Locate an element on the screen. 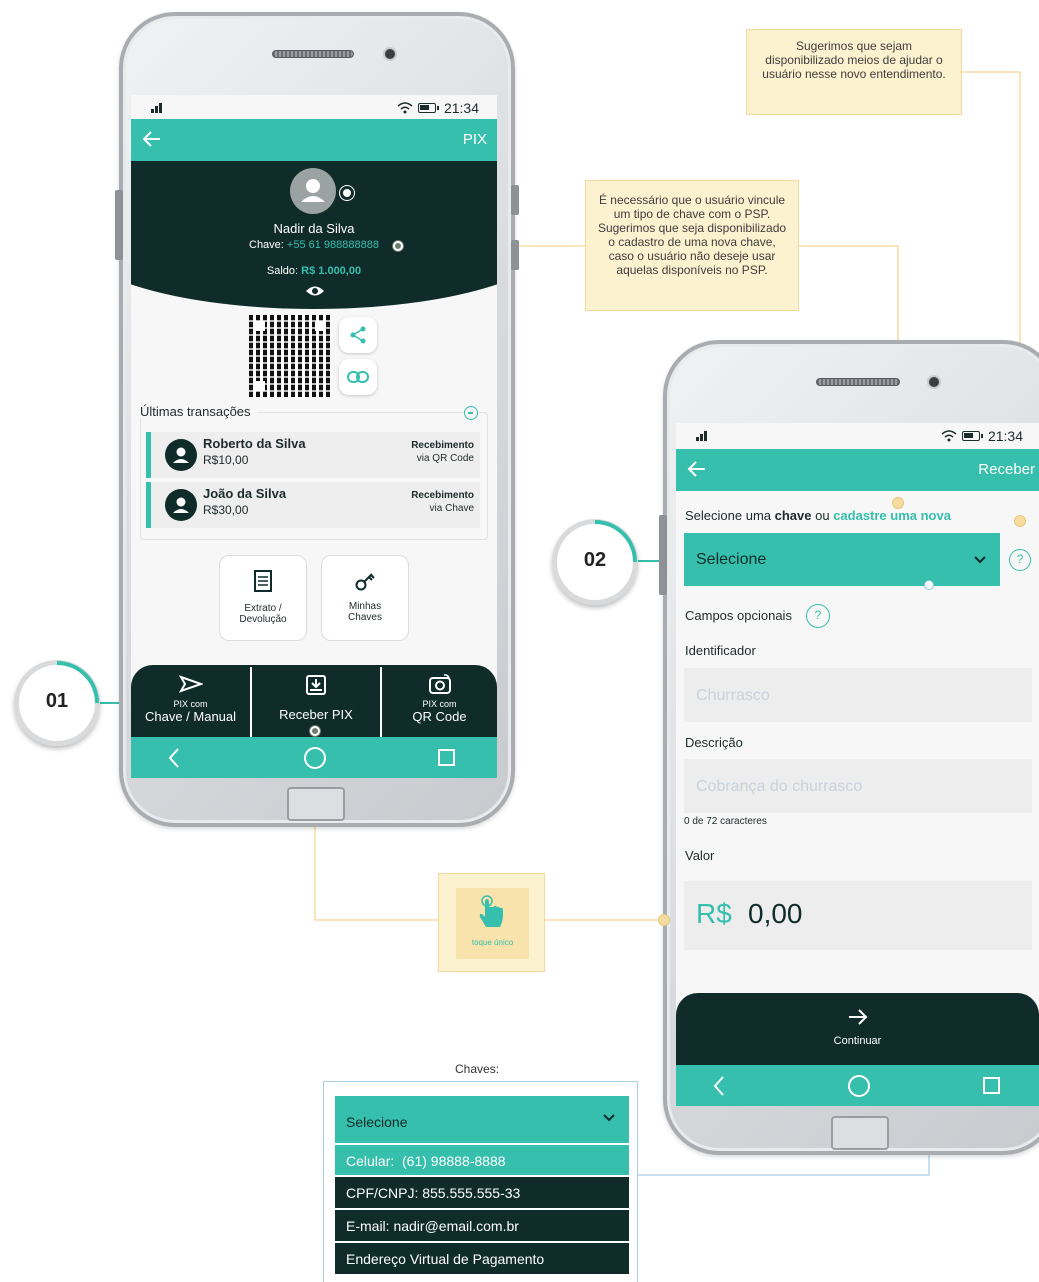 The height and width of the screenshot is (1282, 1039). settings-icon is located at coordinates (347, 193).